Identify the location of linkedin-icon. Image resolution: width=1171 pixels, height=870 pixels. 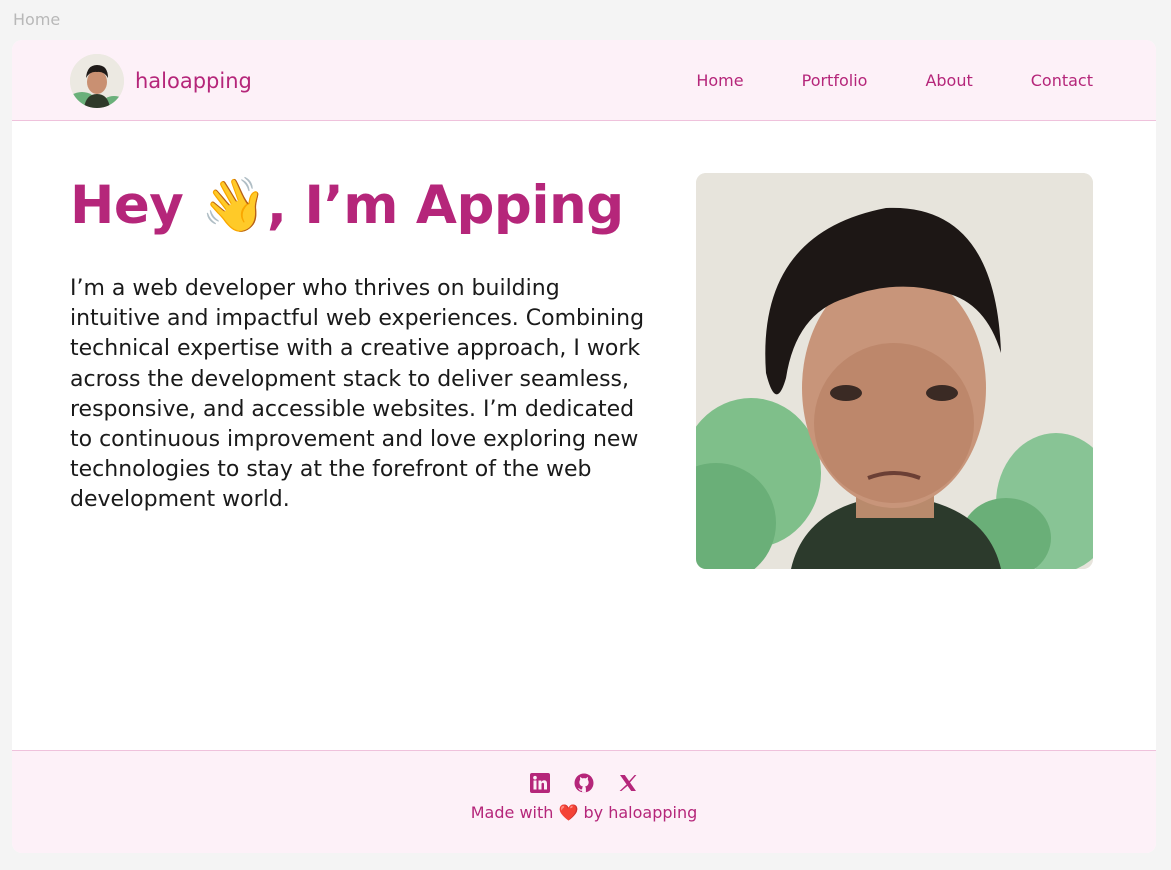
(540, 783).